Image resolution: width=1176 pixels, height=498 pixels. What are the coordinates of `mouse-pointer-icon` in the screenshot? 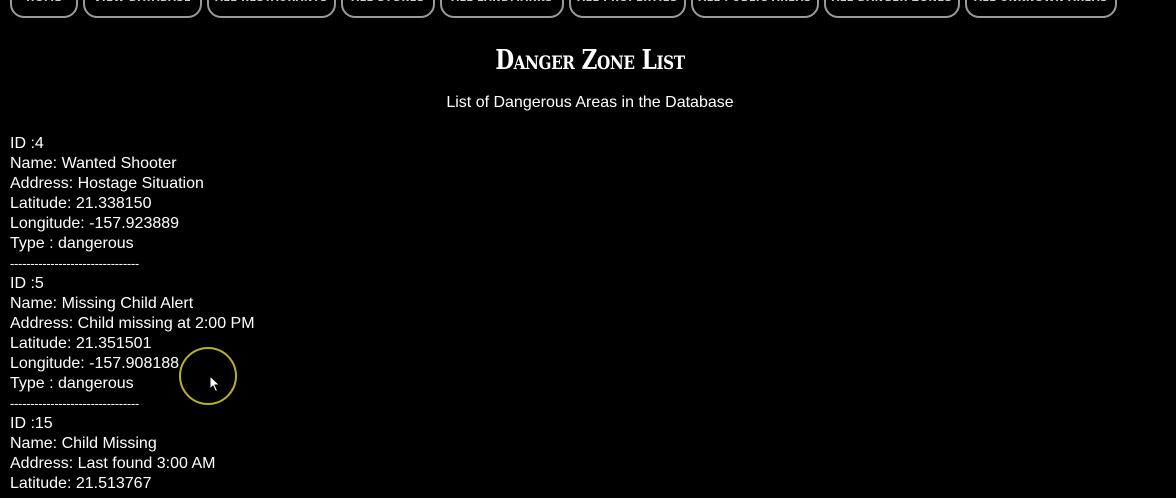 It's located at (215, 384).